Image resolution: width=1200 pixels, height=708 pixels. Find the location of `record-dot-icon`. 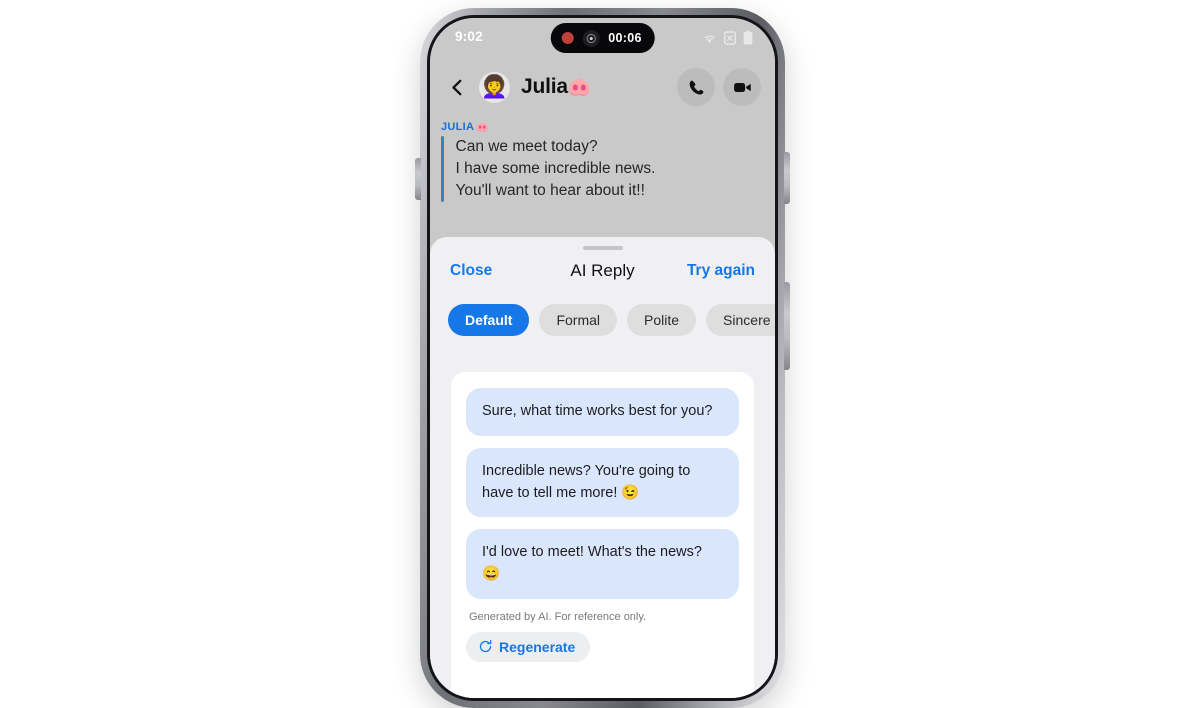

record-dot-icon is located at coordinates (567, 38).